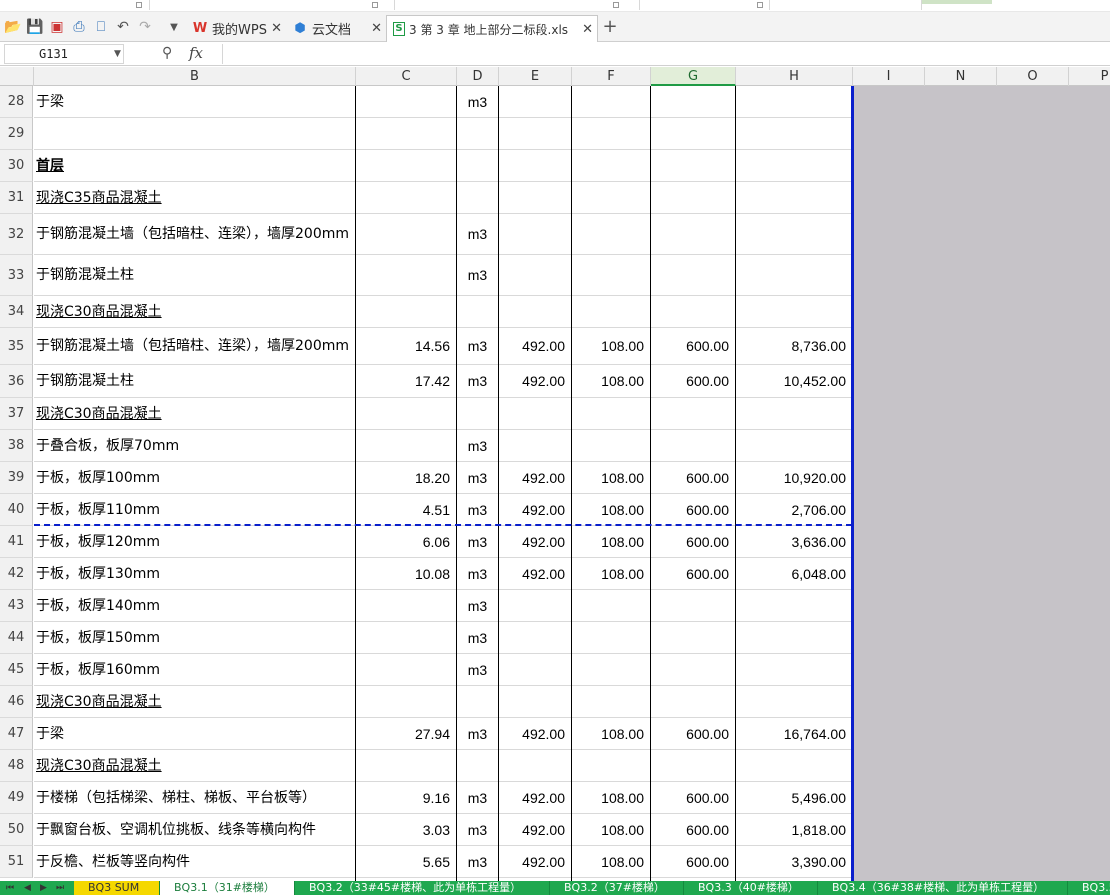 This screenshot has width=1110, height=895. What do you see at coordinates (1089, 76) in the screenshot?
I see `column-header: P` at bounding box center [1089, 76].